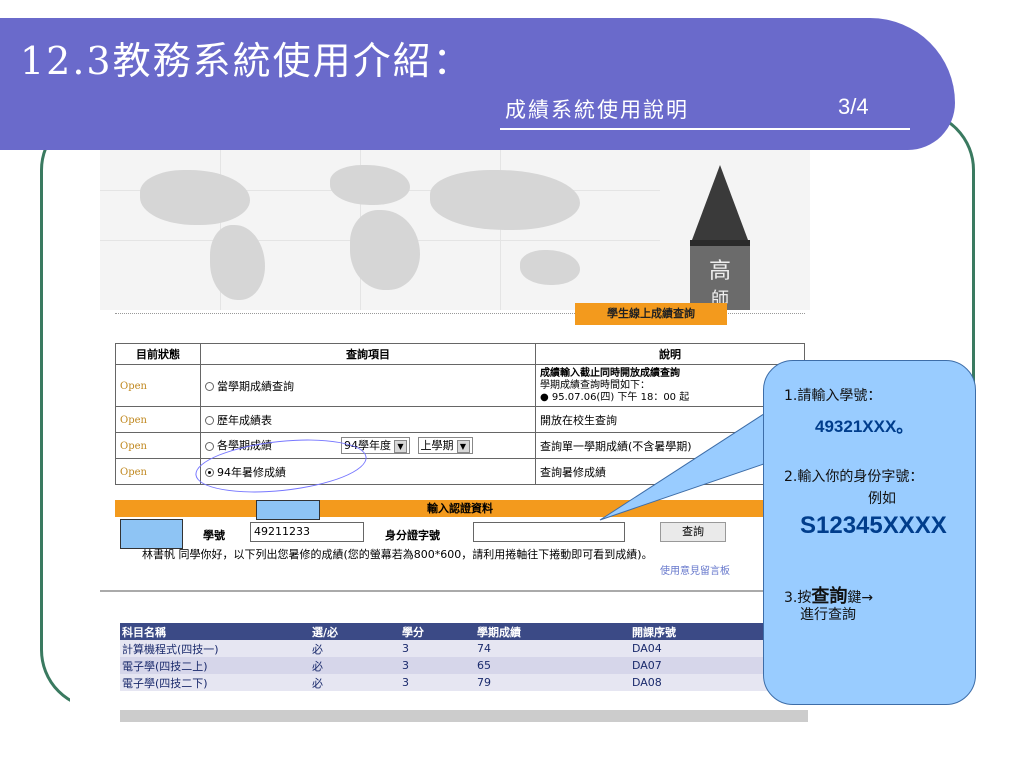 Image resolution: width=1024 pixels, height=768 pixels. What do you see at coordinates (460, 508) in the screenshot?
I see `auth-bar: 輸入認證資料` at bounding box center [460, 508].